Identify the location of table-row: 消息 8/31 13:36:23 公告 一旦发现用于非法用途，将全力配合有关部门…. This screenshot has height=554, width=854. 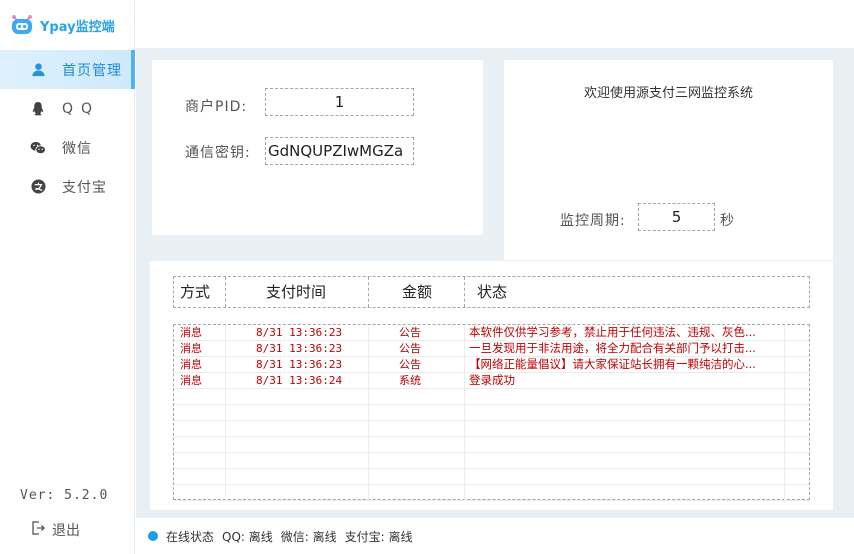
(491, 349).